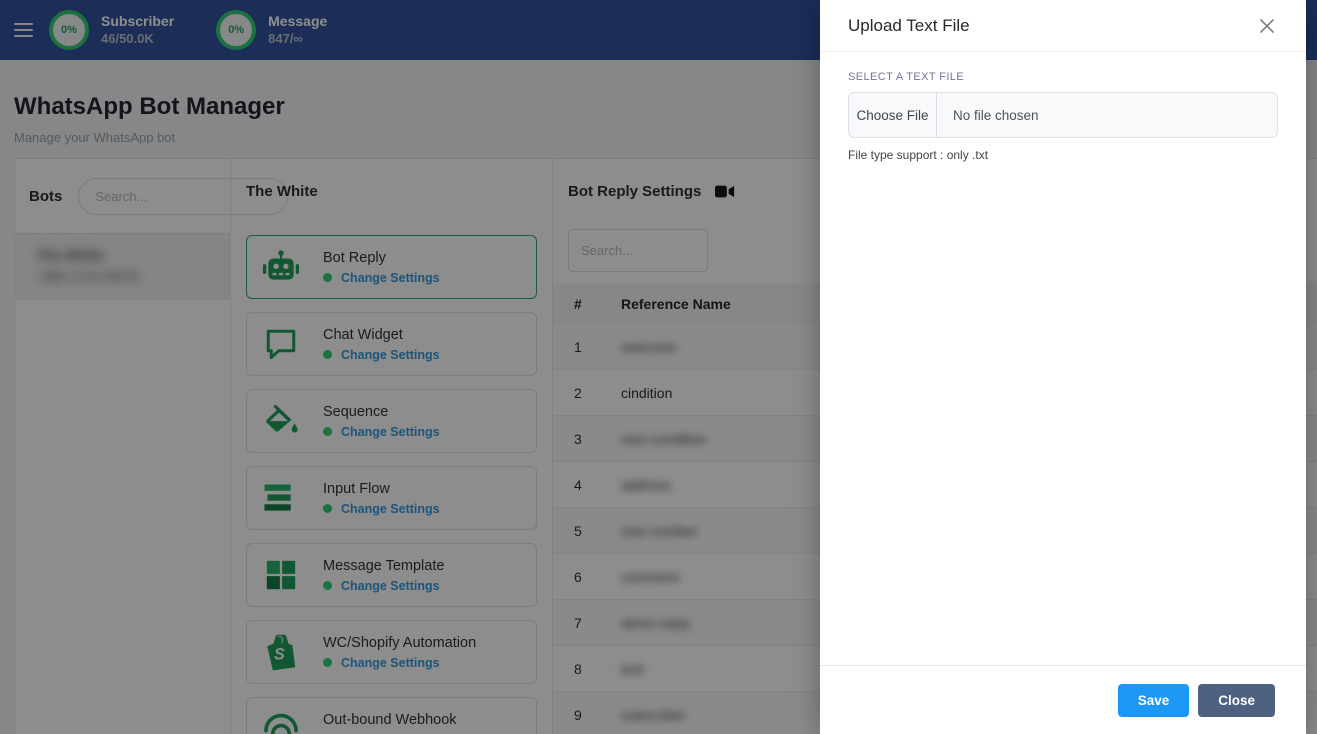  What do you see at coordinates (1063, 115) in the screenshot?
I see `file-input: Choose File No file chosen` at bounding box center [1063, 115].